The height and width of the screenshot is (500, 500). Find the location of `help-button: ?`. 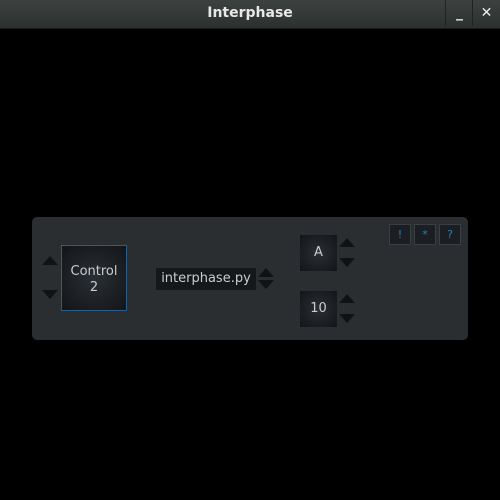

help-button: ? is located at coordinates (450, 234).